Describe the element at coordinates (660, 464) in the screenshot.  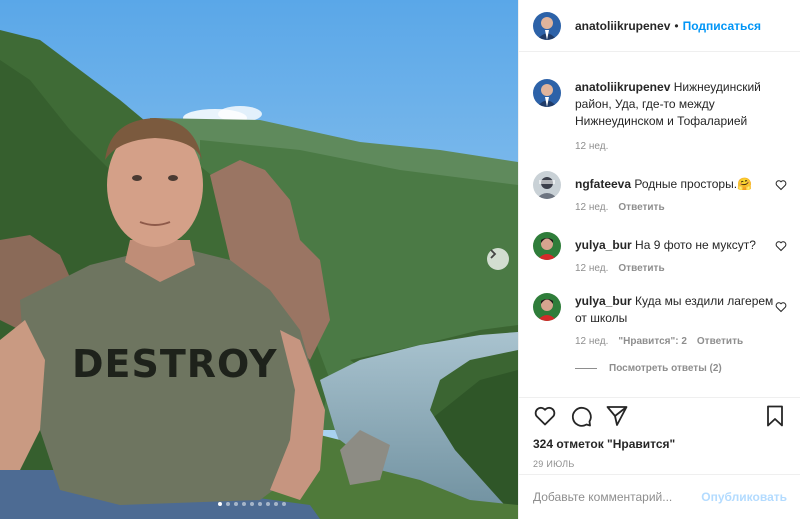
I see `post-date: 29 ИЮЛЬ` at that location.